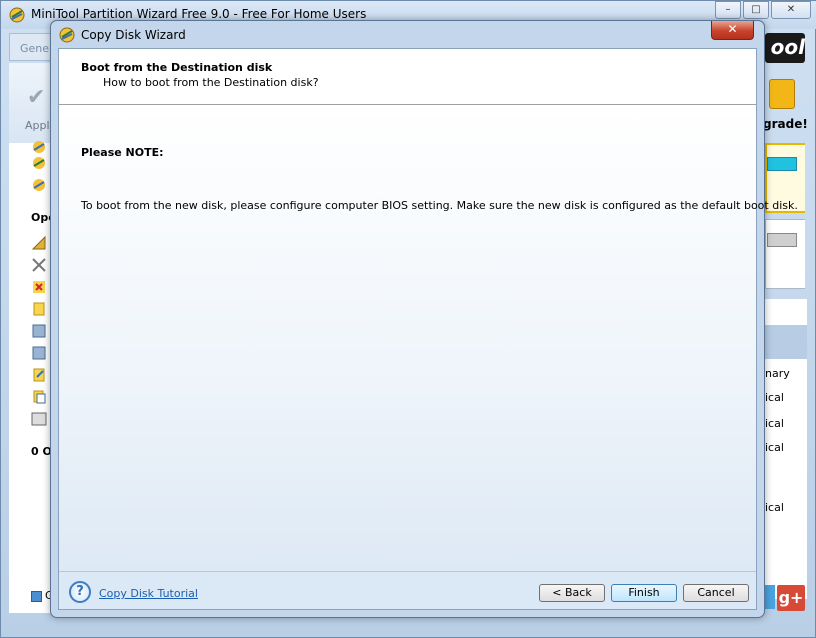 This screenshot has width=816, height=638. What do you see at coordinates (785, 124) in the screenshot?
I see `upgrade-label: grade!` at bounding box center [785, 124].